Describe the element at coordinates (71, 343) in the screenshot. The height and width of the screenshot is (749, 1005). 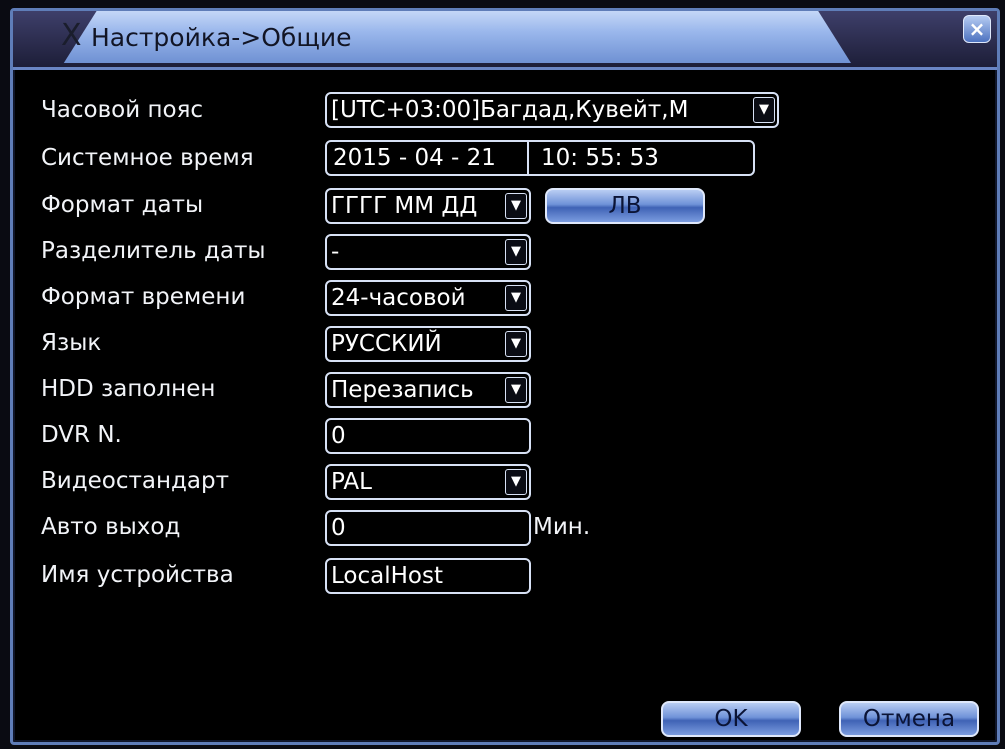
I see `language-label: Язык` at that location.